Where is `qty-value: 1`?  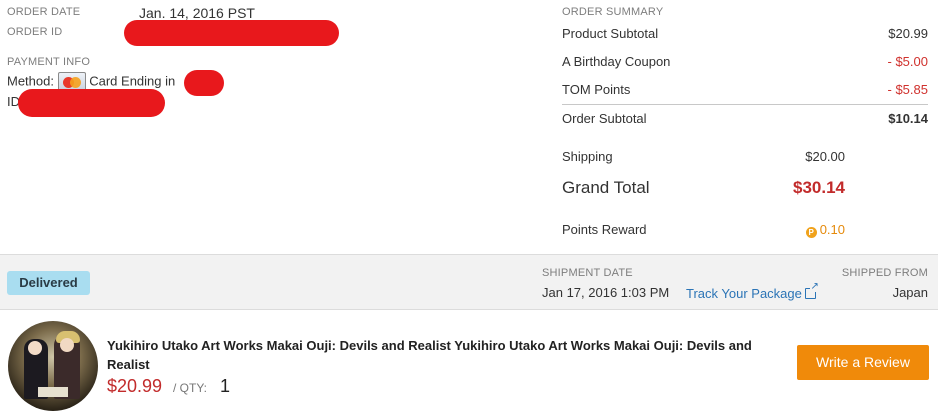
qty-value: 1 is located at coordinates (225, 386).